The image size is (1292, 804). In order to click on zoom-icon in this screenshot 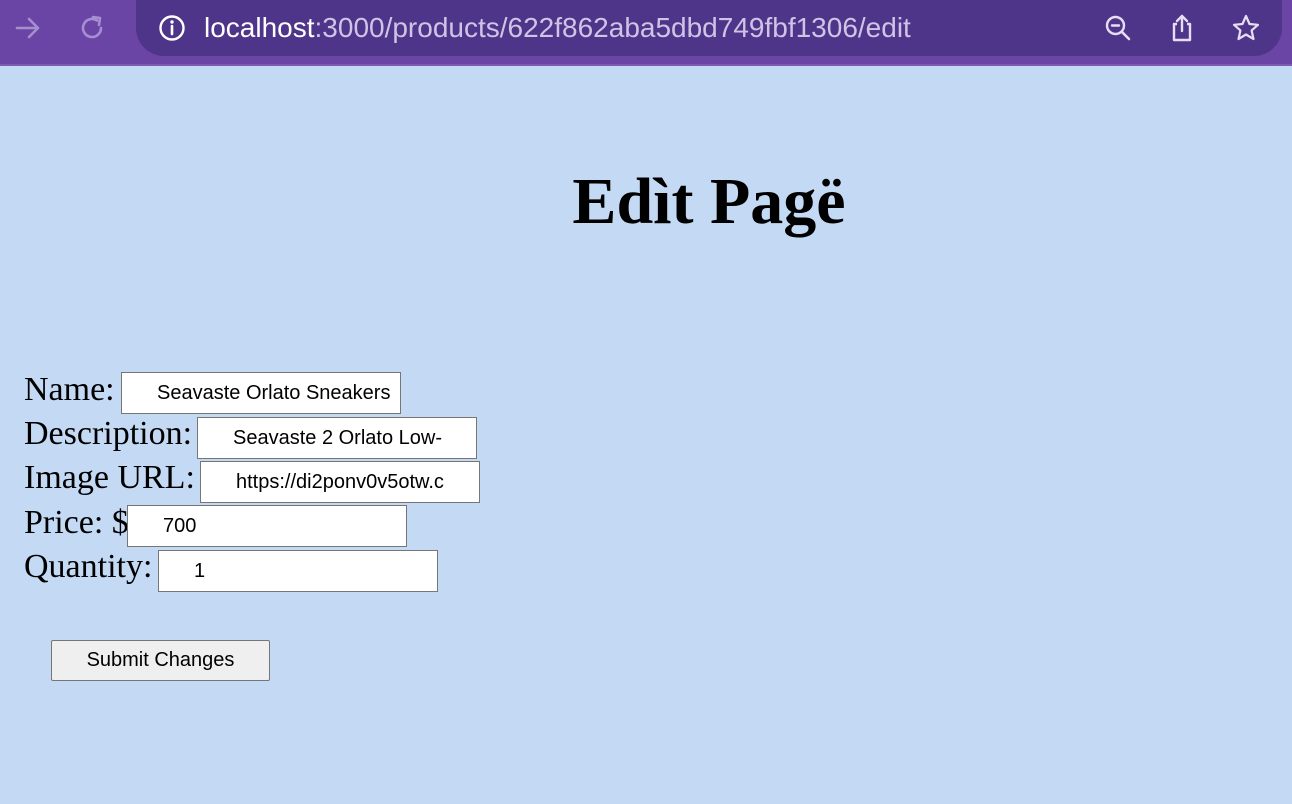, I will do `click(1118, 28)`.